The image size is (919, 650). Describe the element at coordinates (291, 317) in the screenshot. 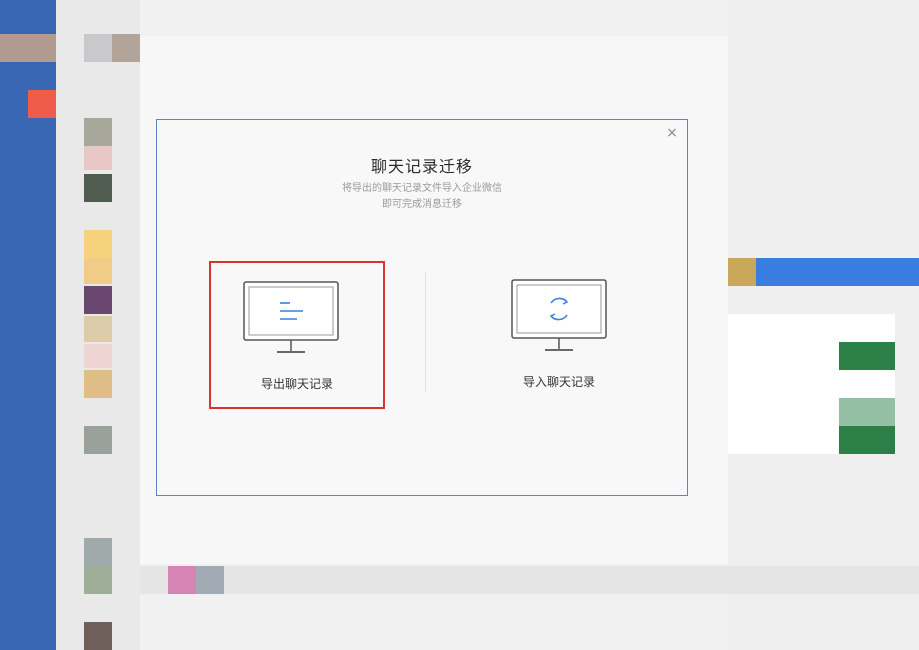

I see `monitor-lines-icon` at that location.